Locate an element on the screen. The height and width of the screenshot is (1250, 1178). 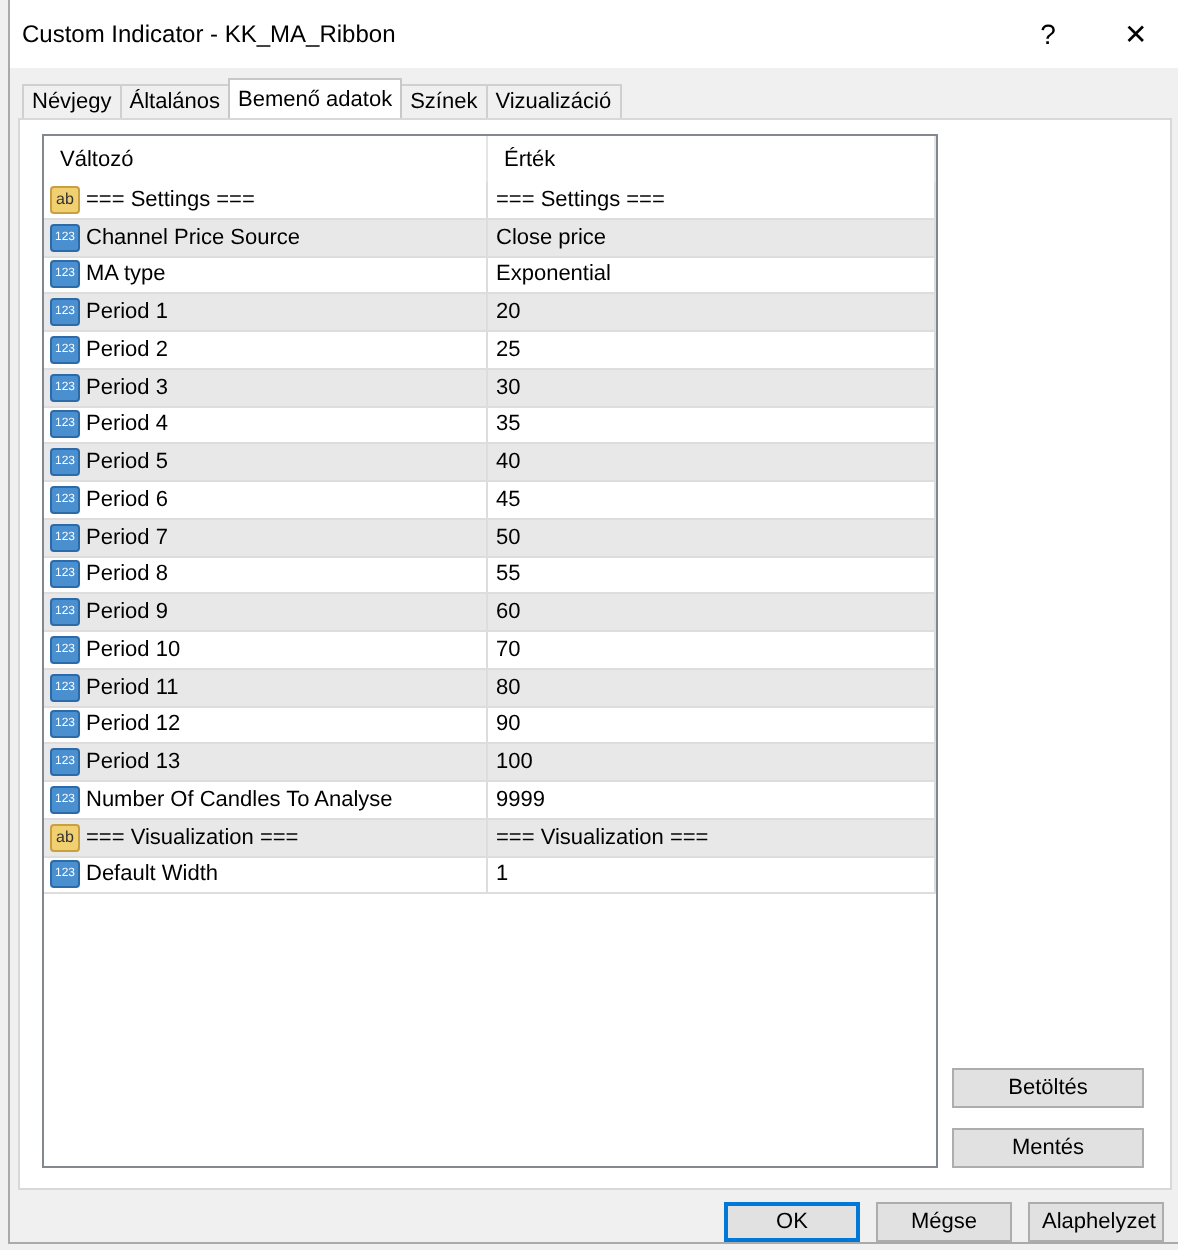
close-button: ✕ is located at coordinates (1135, 34).